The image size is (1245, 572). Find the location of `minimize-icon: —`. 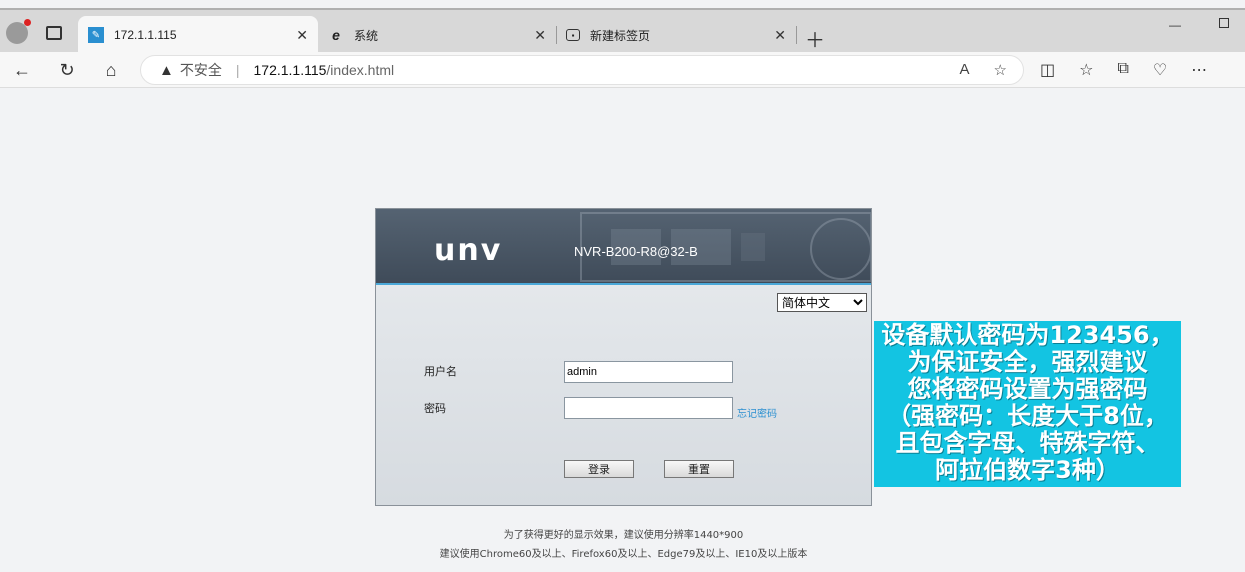

minimize-icon: — is located at coordinates (1175, 25).